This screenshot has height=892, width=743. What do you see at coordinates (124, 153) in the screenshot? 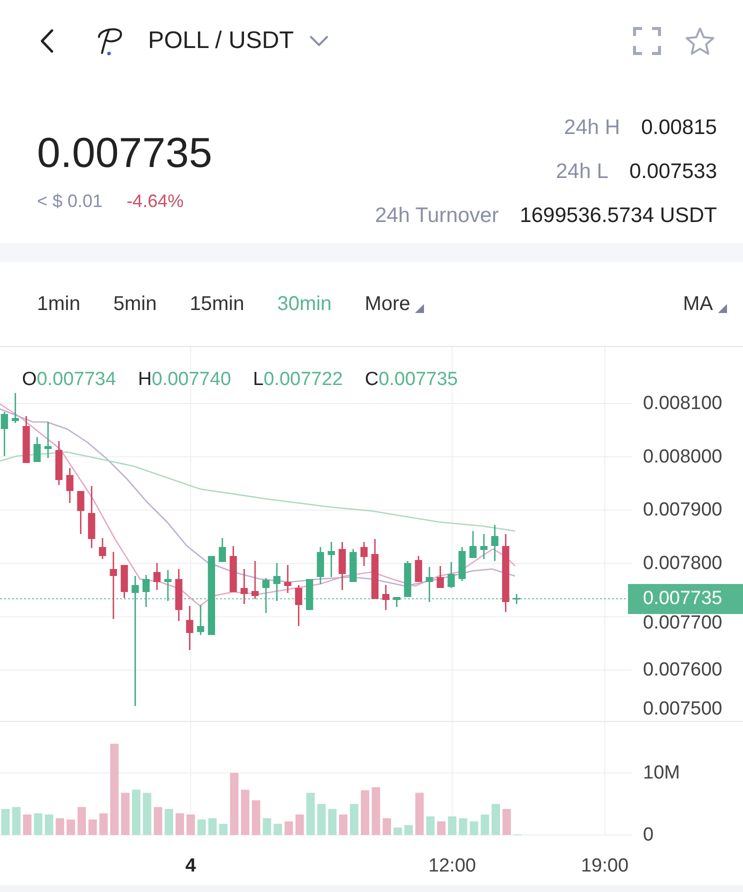
I see `last-price: 0.007735` at bounding box center [124, 153].